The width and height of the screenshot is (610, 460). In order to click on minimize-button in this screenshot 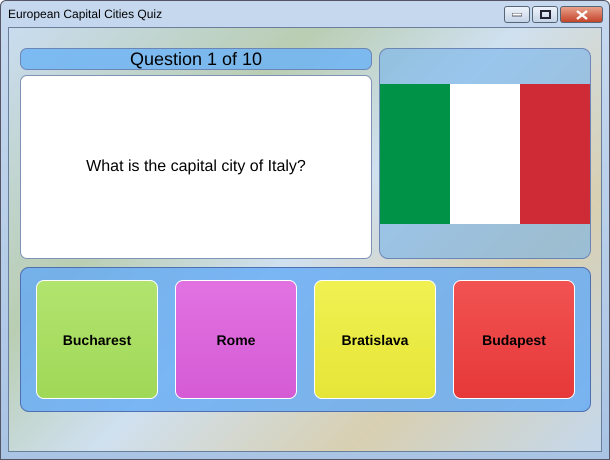, I will do `click(517, 14)`.